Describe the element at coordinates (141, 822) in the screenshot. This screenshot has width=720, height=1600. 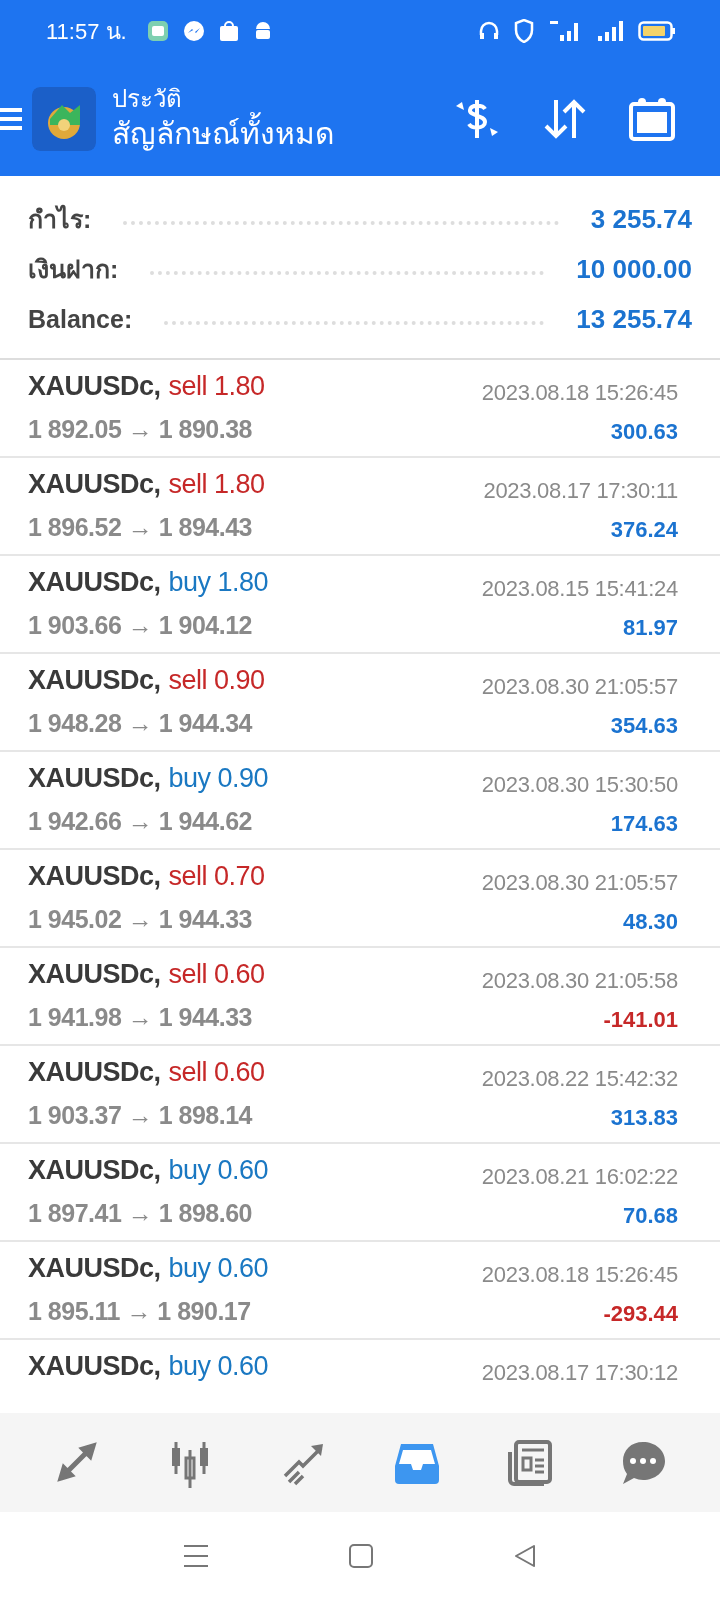
I see `trade-prices: 1 942.66 → 1 944.62` at that location.